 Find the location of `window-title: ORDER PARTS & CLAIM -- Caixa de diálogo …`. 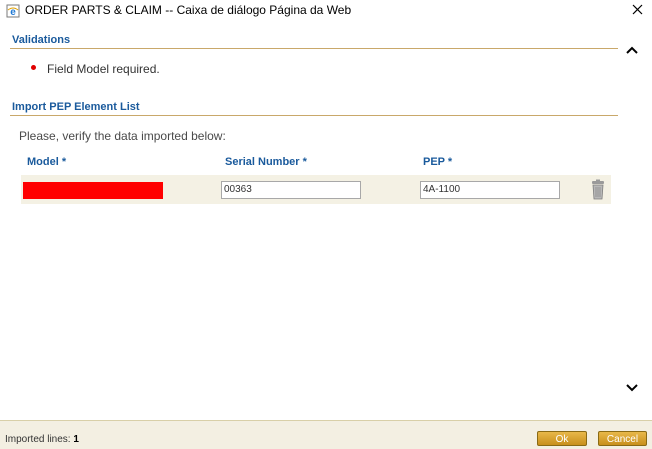

window-title: ORDER PARTS & CLAIM -- Caixa de diálogo … is located at coordinates (188, 10).